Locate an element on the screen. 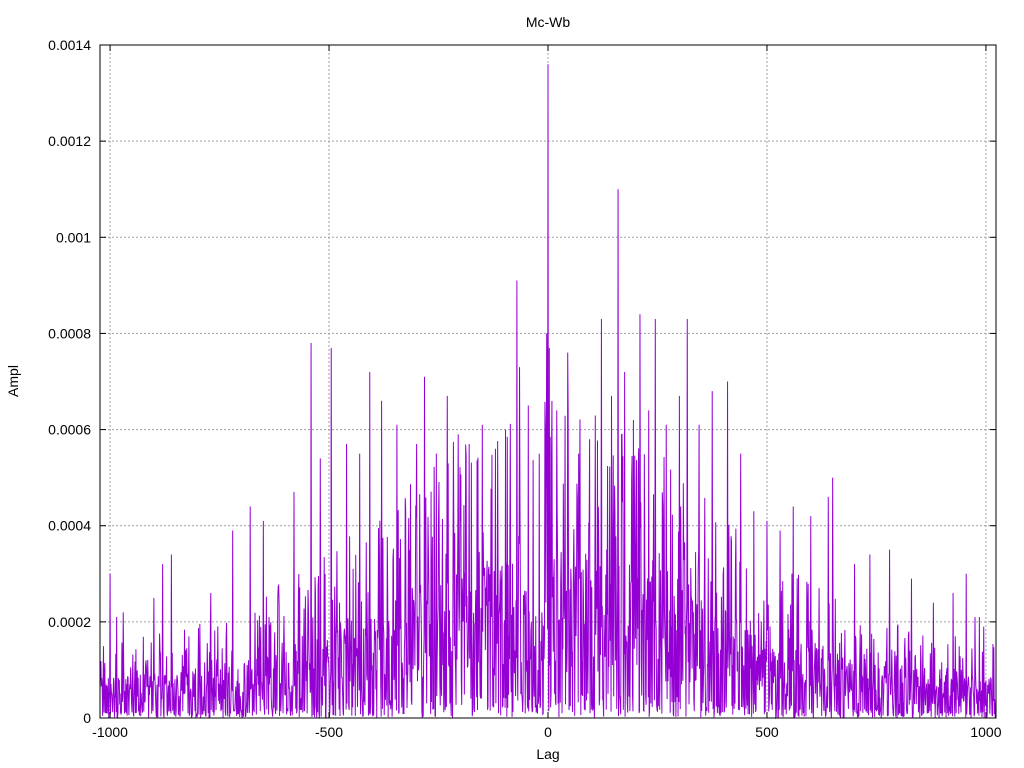  y-tick-label: 0 is located at coordinates (87, 718).